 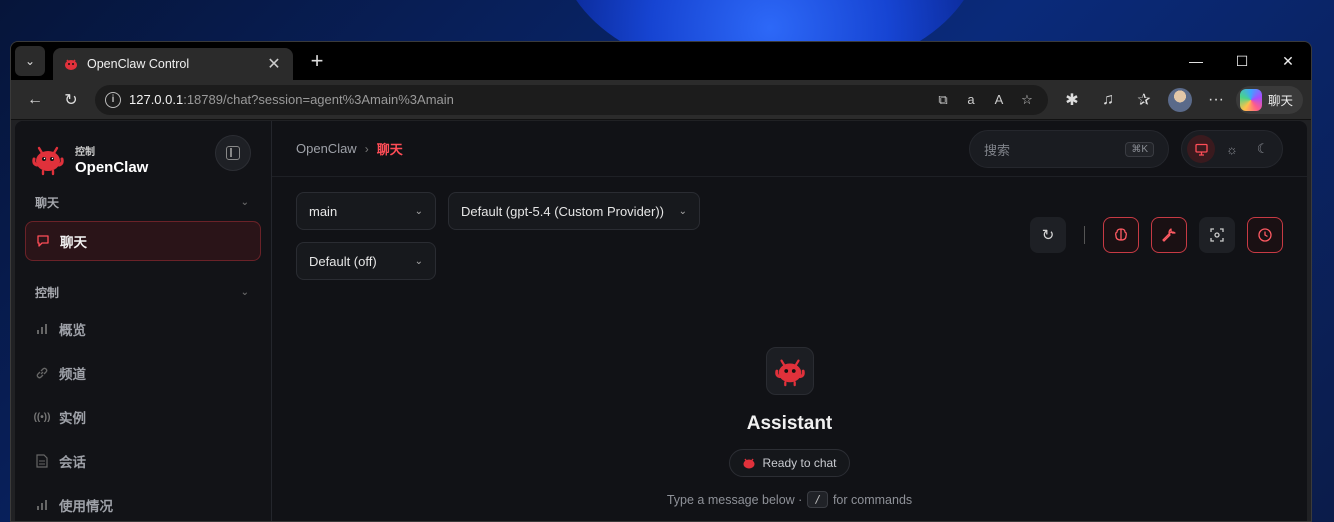 What do you see at coordinates (143, 202) in the screenshot?
I see `section-header-chat: 聊天 ⌄` at bounding box center [143, 202].